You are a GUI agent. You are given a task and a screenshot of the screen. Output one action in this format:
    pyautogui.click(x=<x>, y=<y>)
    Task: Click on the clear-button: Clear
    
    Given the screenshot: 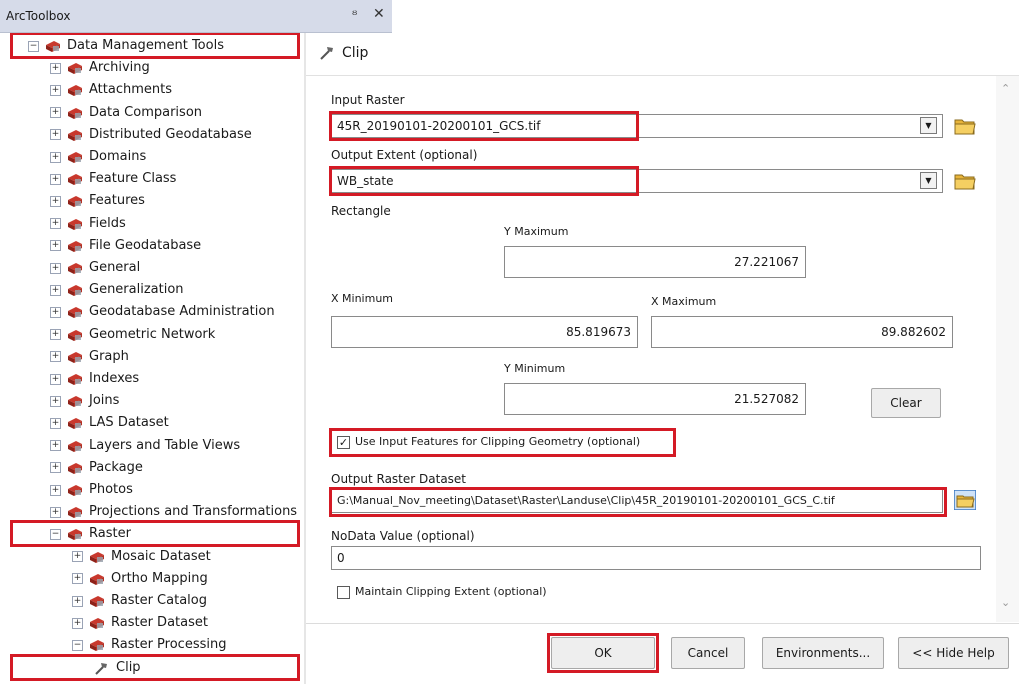 What is the action you would take?
    pyautogui.click(x=906, y=403)
    